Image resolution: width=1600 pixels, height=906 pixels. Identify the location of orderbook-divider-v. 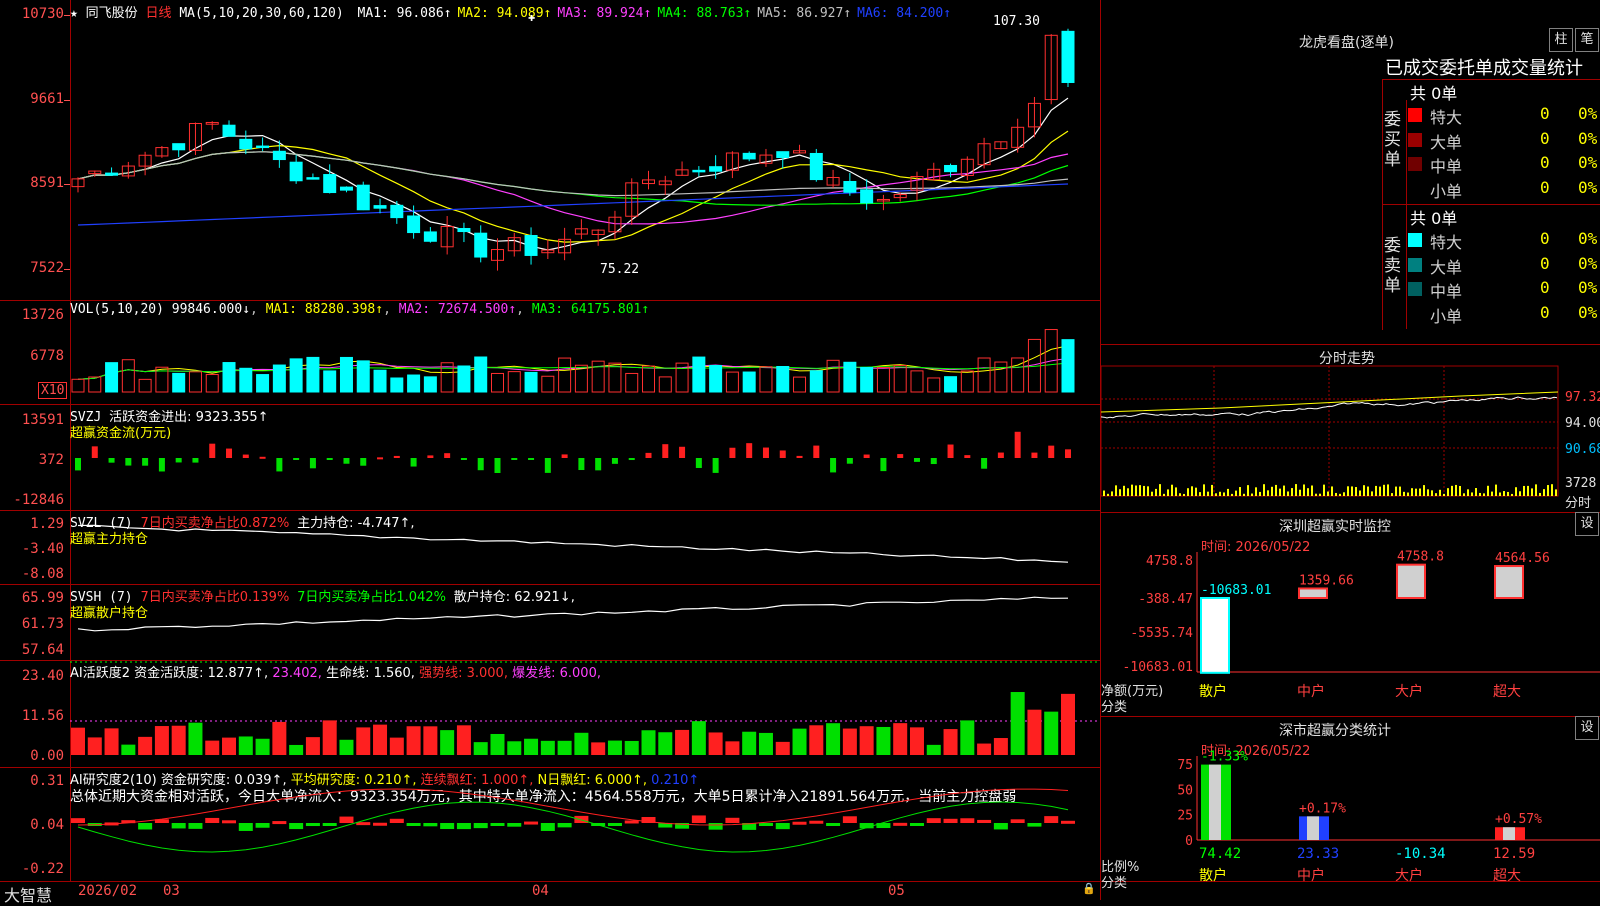
(1406, 214).